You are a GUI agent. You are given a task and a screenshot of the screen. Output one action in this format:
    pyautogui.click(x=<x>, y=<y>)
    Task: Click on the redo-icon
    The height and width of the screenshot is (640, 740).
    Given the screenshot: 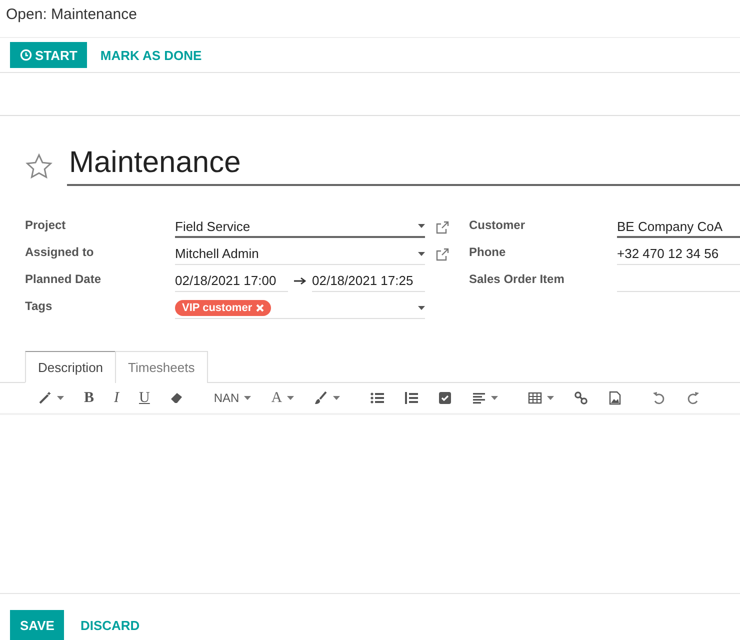 What is the action you would take?
    pyautogui.click(x=693, y=398)
    